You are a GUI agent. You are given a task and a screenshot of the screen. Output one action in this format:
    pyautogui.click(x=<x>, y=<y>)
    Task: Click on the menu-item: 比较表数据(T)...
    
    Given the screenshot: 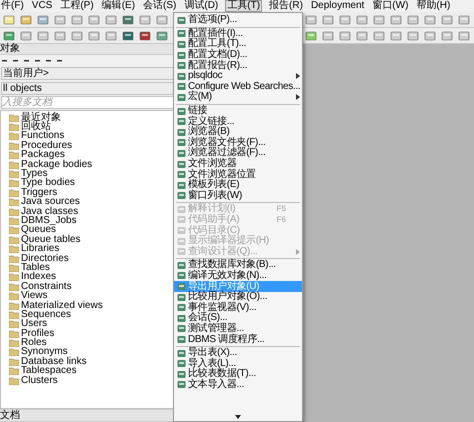 What is the action you would take?
    pyautogui.click(x=238, y=374)
    